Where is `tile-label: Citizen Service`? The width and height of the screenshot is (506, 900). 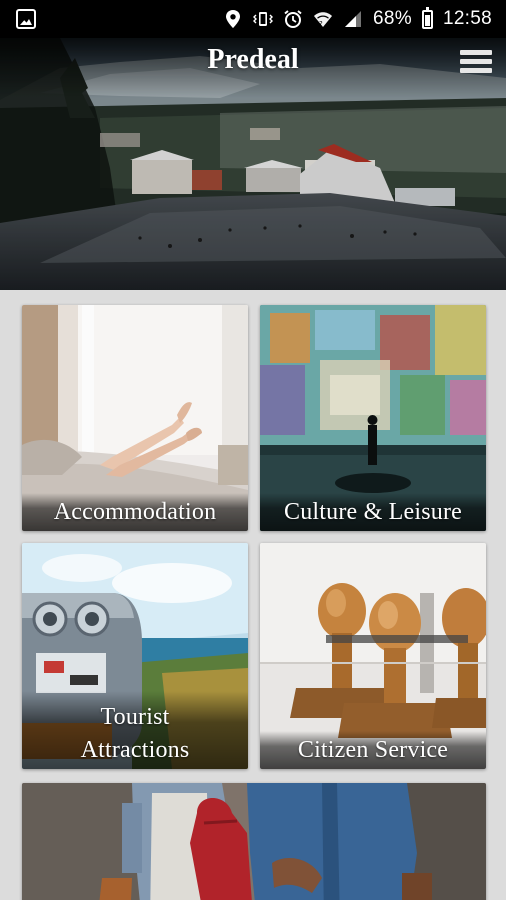 tile-label: Citizen Service is located at coordinates (373, 750).